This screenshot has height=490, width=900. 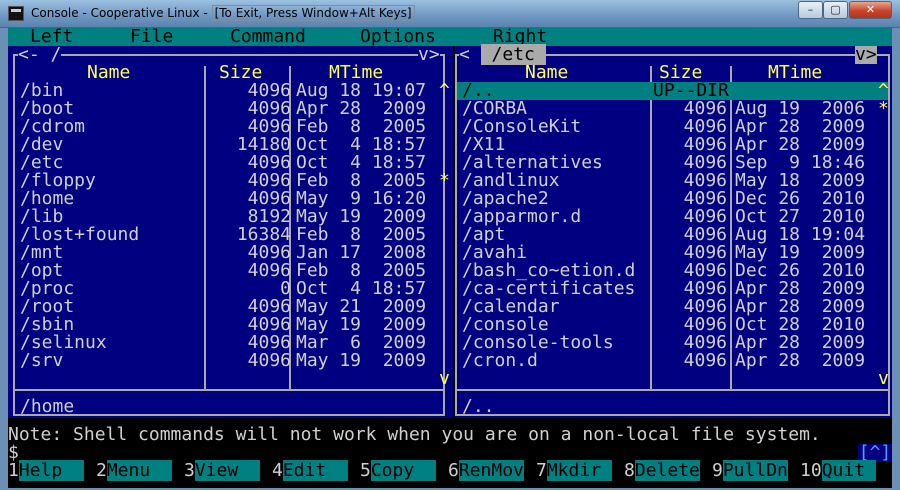 I want to click on fkey-5: 5Copy, so click(x=398, y=470).